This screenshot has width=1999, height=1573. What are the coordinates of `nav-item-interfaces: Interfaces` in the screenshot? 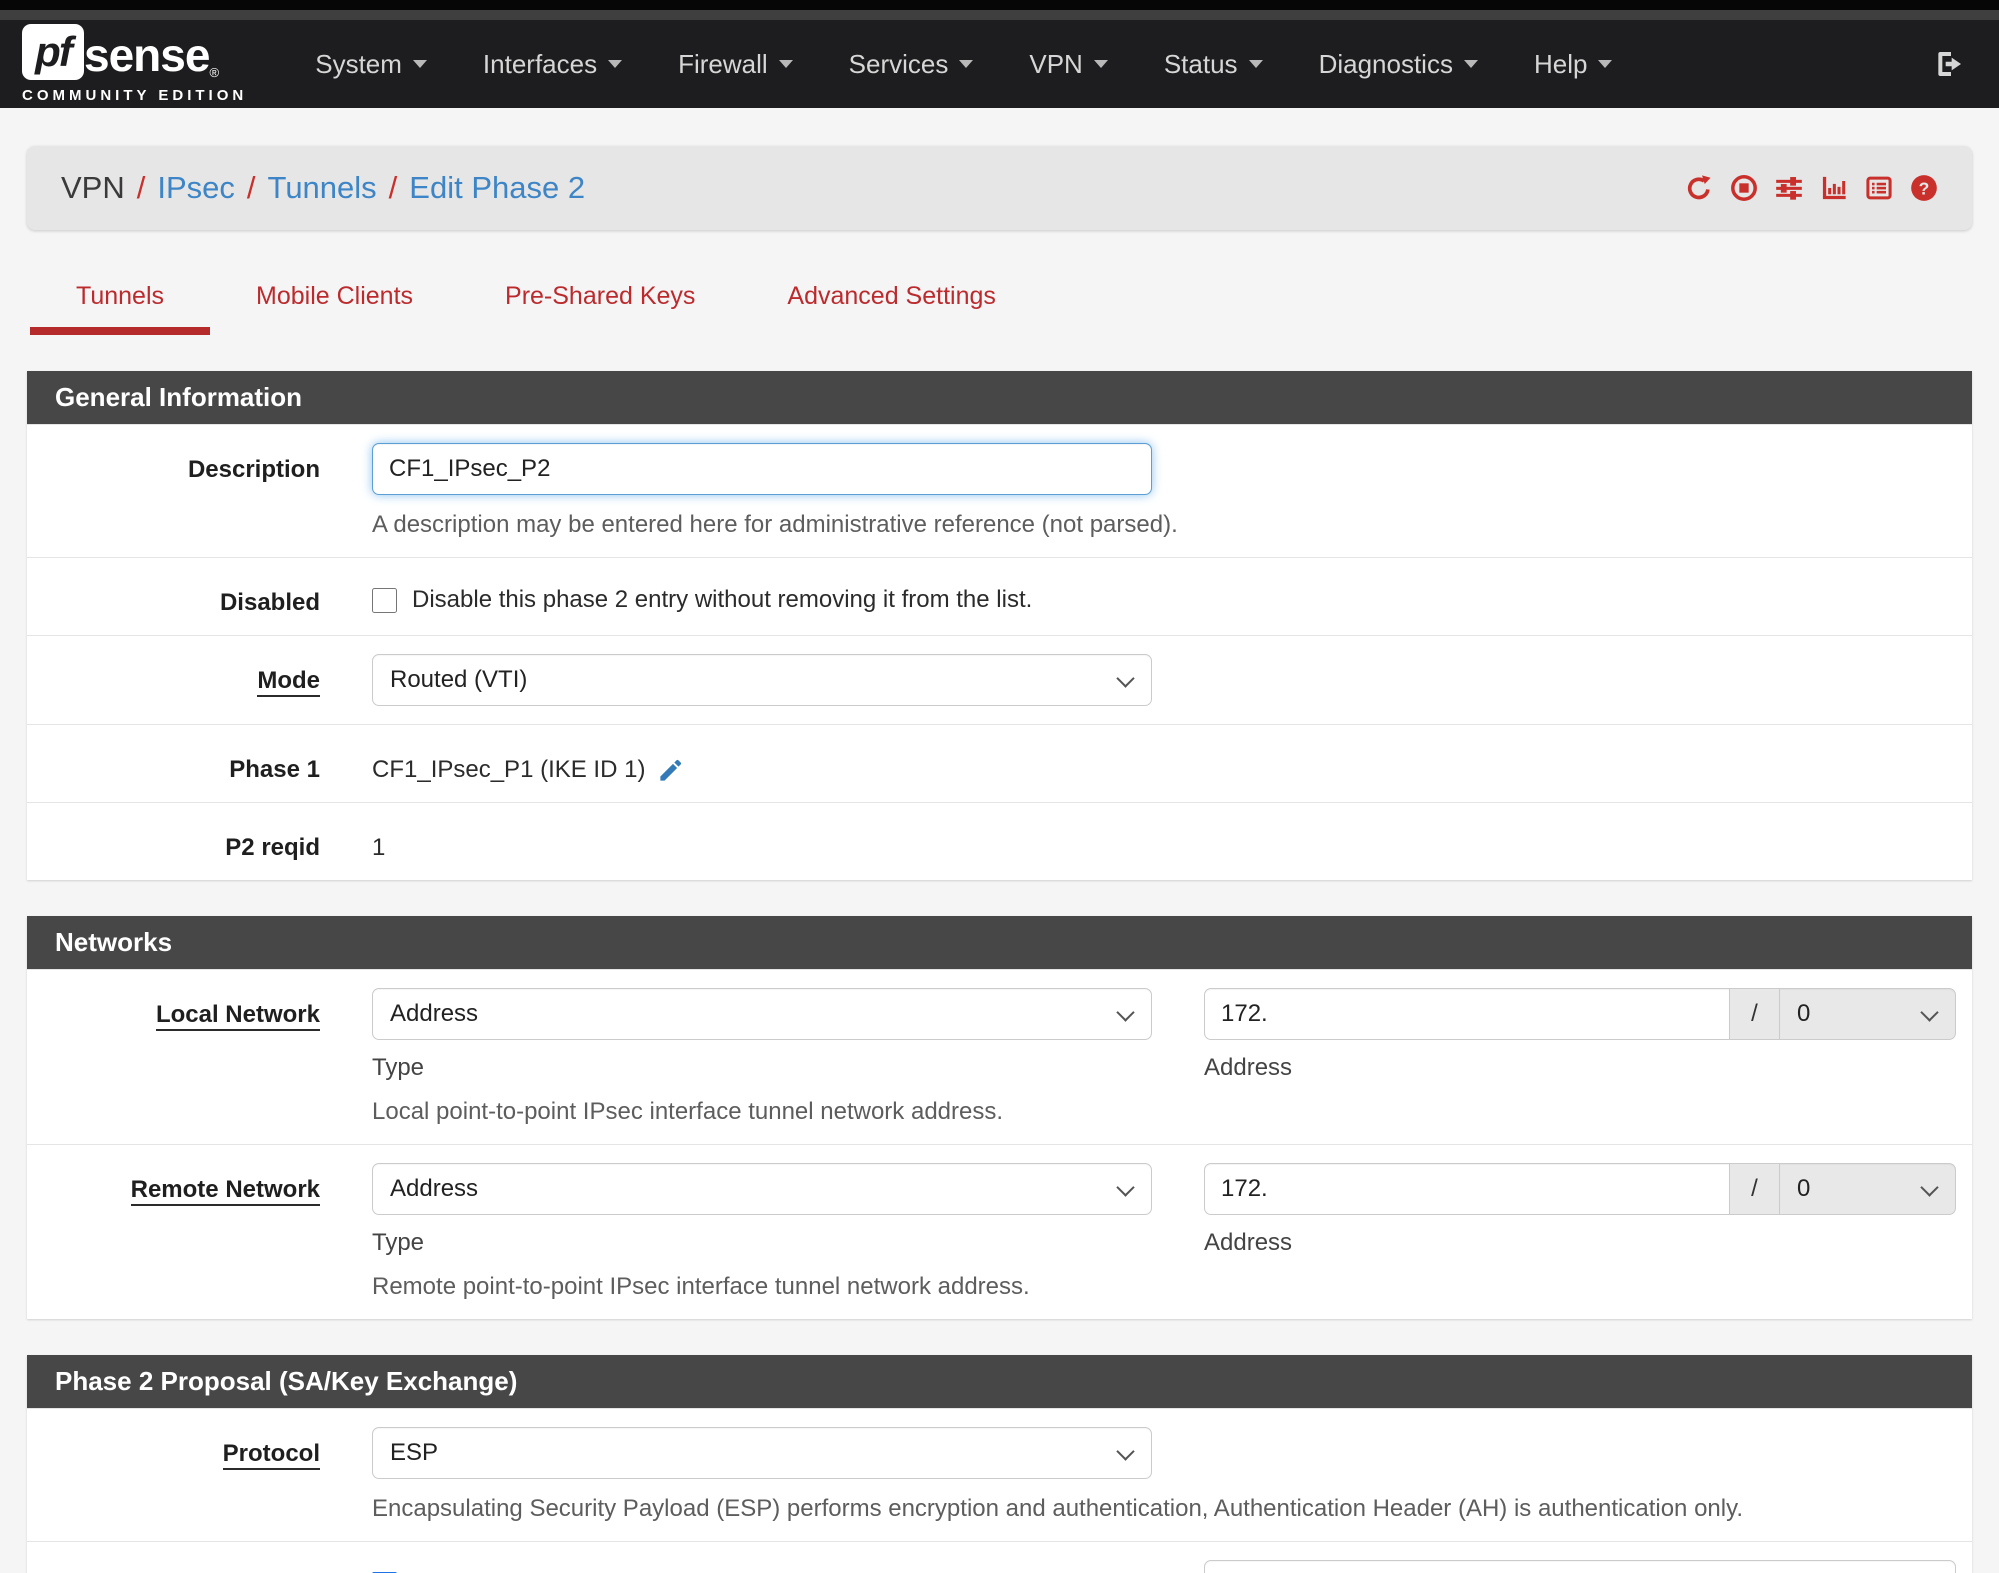 It's located at (552, 64).